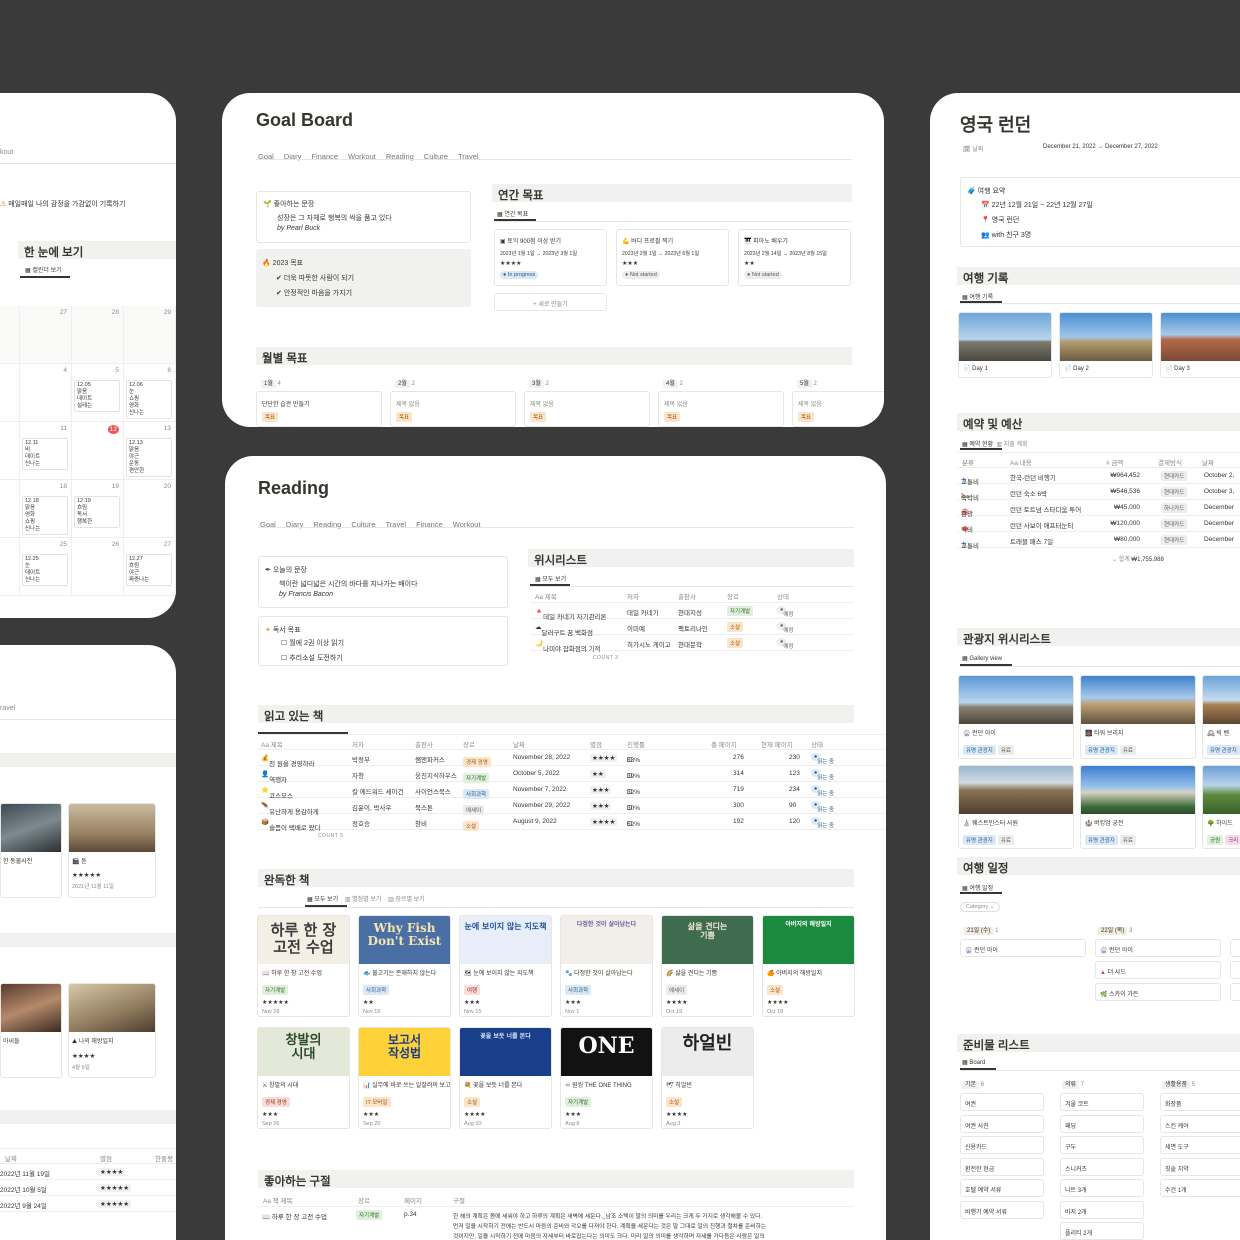 The image size is (1240, 1240). I want to click on category-filter: Category ⌄, so click(980, 907).